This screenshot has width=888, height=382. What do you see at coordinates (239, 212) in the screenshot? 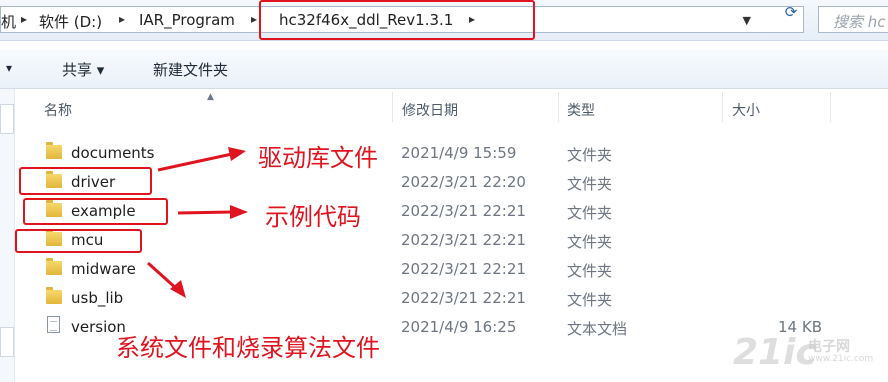
I see `arrow-head-example` at bounding box center [239, 212].